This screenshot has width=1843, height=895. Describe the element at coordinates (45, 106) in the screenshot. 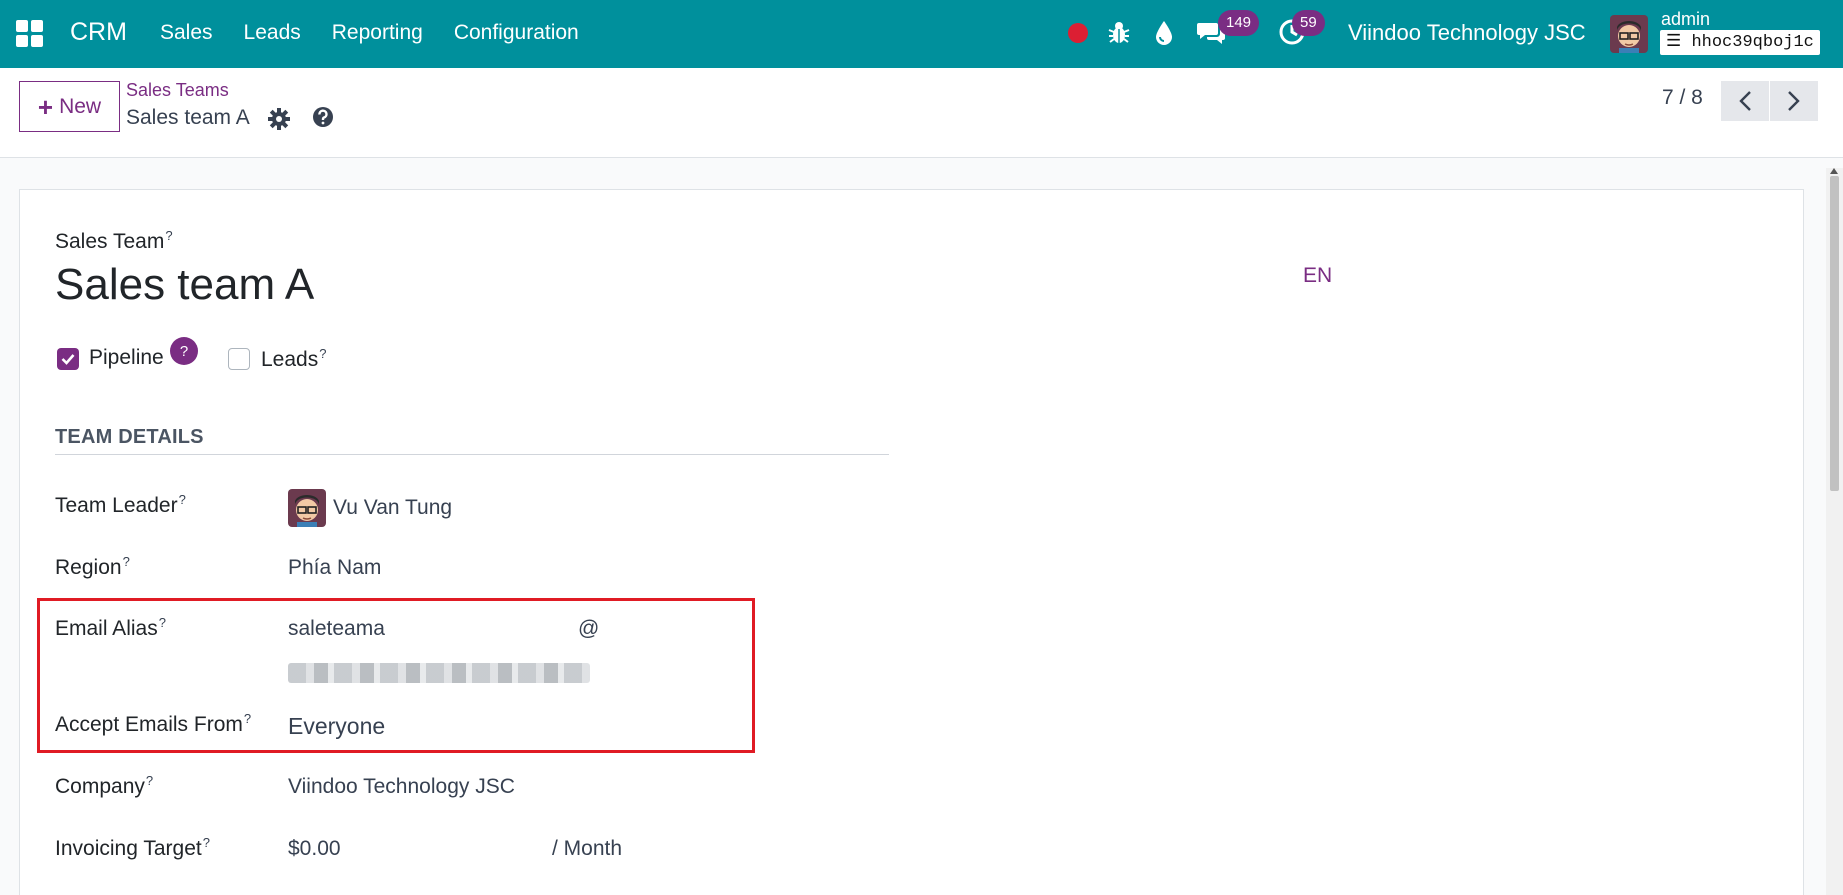

I see `plus-icon: +` at that location.